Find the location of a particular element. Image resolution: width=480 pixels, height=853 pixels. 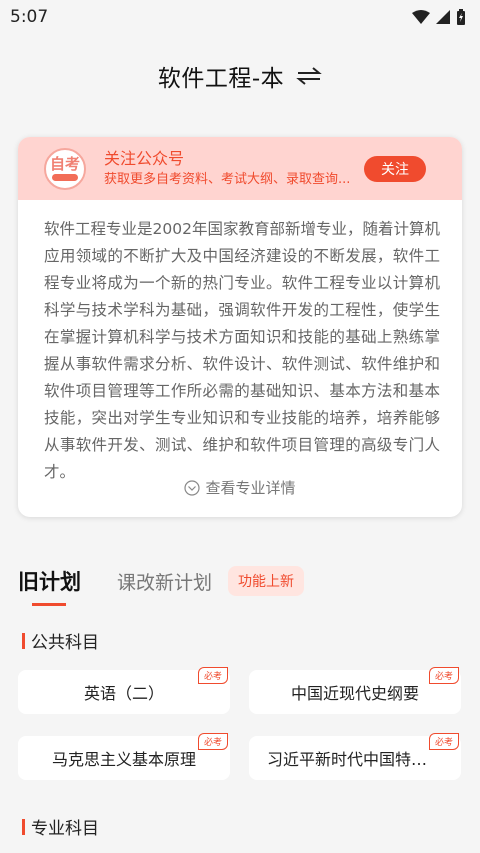

follow-banner: 自考 关注公众号 获取更多自考资料、考试大纲、录取查询... 关注 is located at coordinates (240, 168).